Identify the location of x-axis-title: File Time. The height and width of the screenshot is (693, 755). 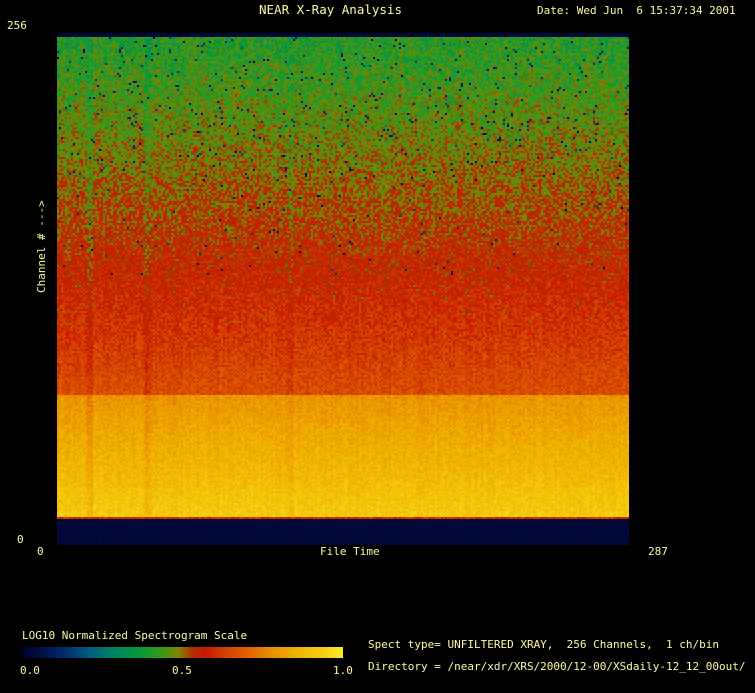
(350, 551).